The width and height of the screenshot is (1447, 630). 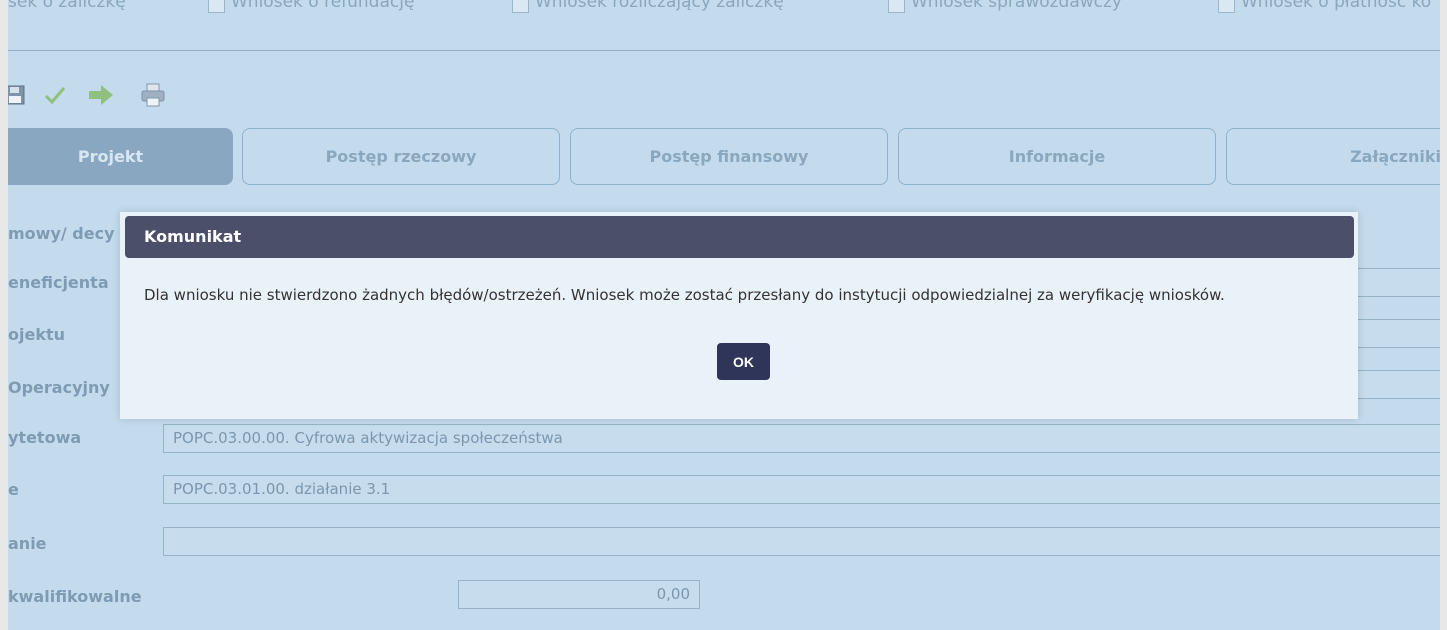 What do you see at coordinates (67, 6) in the screenshot?
I see `checkbox-label: sek o zaliczkę` at bounding box center [67, 6].